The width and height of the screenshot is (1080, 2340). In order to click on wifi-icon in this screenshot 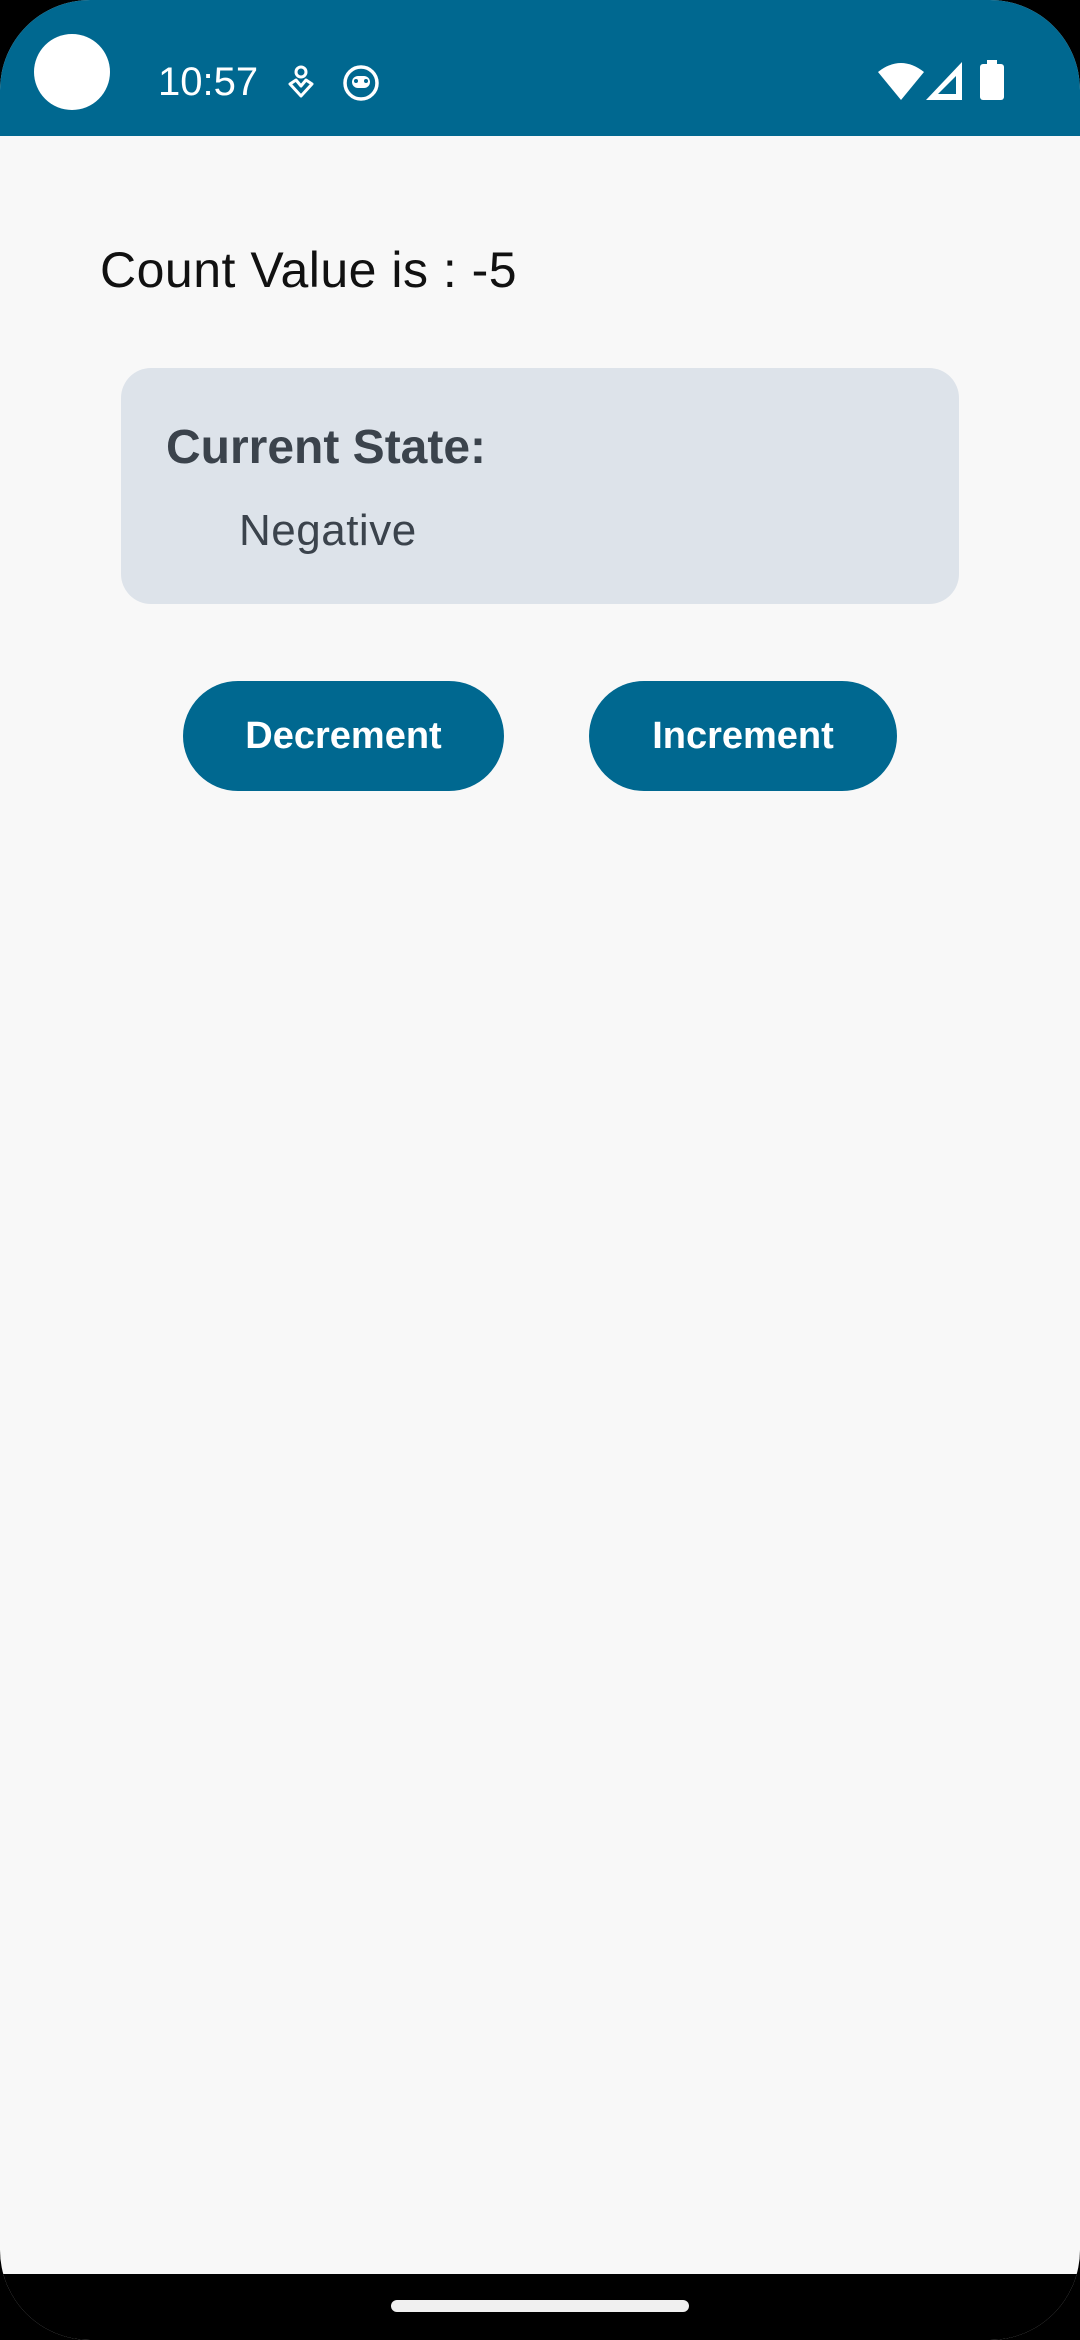, I will do `click(901, 81)`.